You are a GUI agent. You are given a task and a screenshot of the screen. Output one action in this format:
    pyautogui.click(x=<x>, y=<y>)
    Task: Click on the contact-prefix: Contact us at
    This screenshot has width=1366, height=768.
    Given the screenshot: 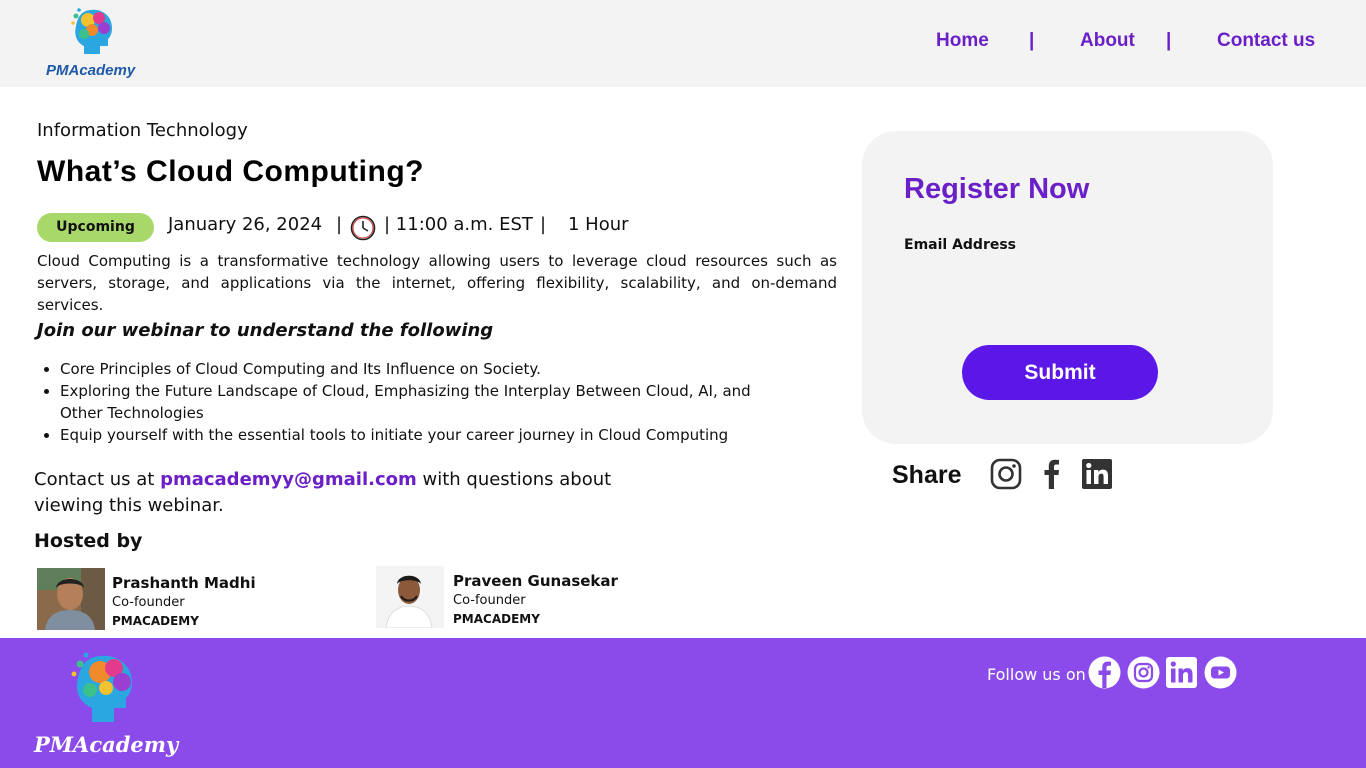 What is the action you would take?
    pyautogui.click(x=97, y=479)
    